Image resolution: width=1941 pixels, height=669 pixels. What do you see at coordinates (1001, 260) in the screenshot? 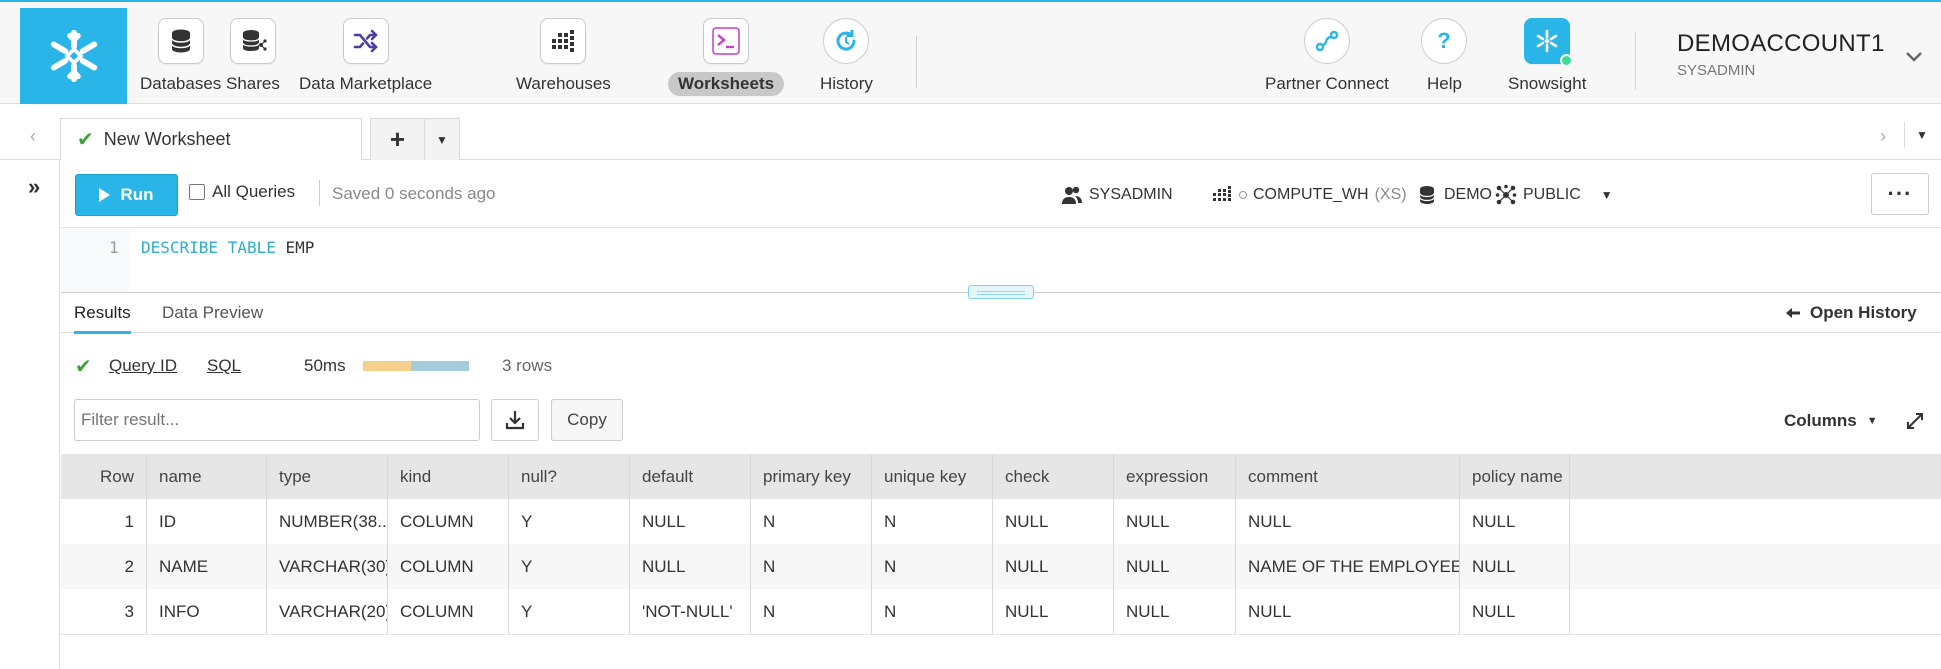
I see `sql-editor: 1 DESCRIBE TABLE EMP` at bounding box center [1001, 260].